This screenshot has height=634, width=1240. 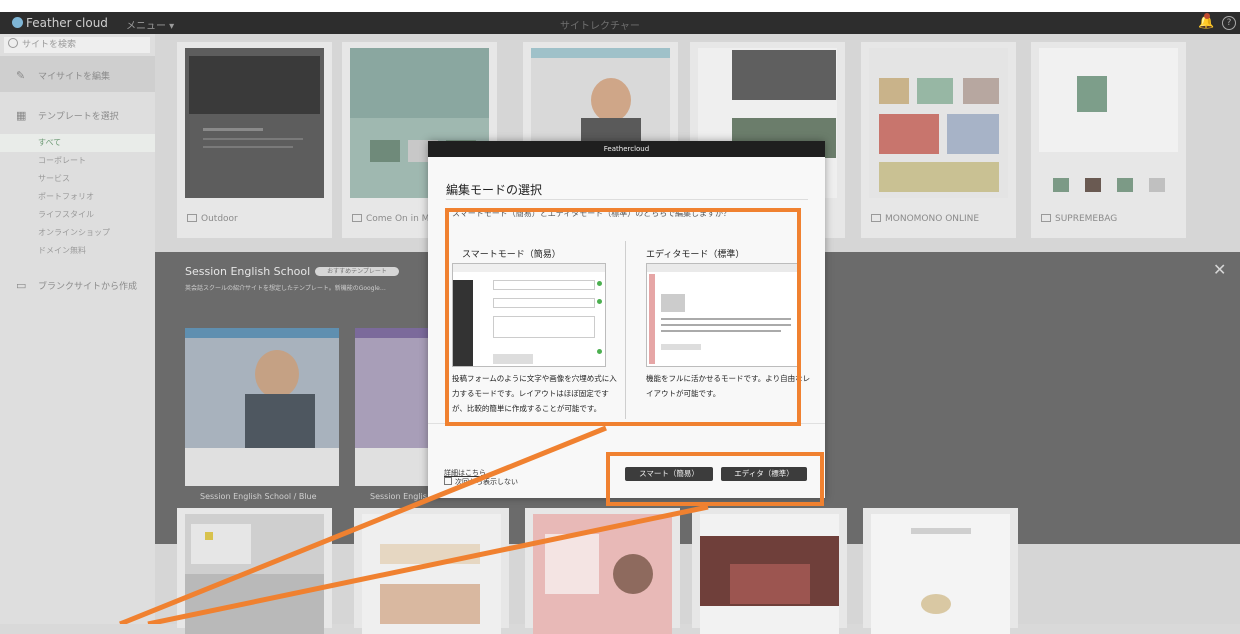 What do you see at coordinates (77, 161) in the screenshot?
I see `category-corporate: コーポレート` at bounding box center [77, 161].